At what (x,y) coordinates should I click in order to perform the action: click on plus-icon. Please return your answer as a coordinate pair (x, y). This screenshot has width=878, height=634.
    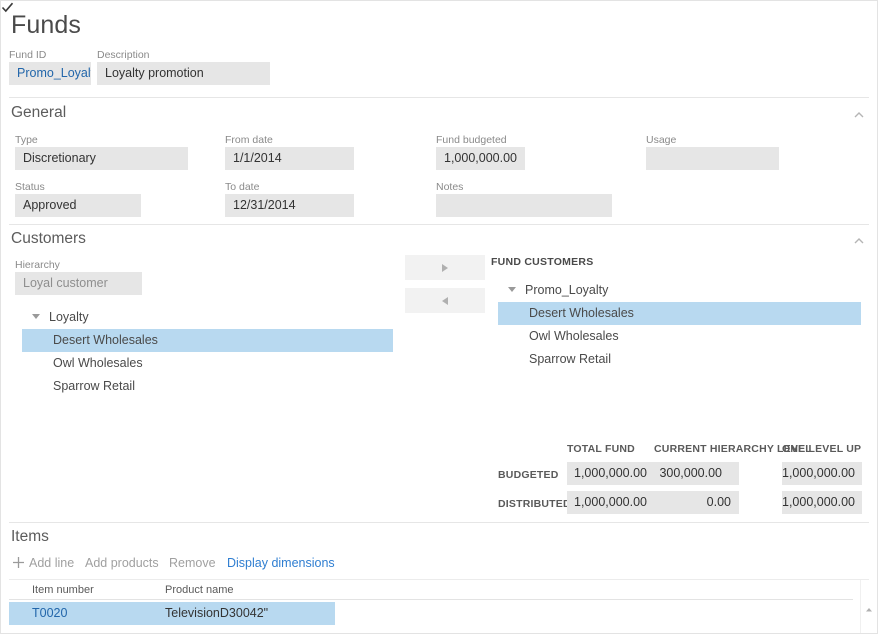
    Looking at the image, I should click on (18, 562).